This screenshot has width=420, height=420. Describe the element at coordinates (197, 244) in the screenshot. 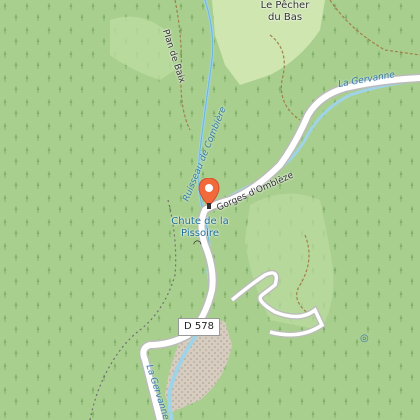

I see `waterfall-icon: ◠` at that location.